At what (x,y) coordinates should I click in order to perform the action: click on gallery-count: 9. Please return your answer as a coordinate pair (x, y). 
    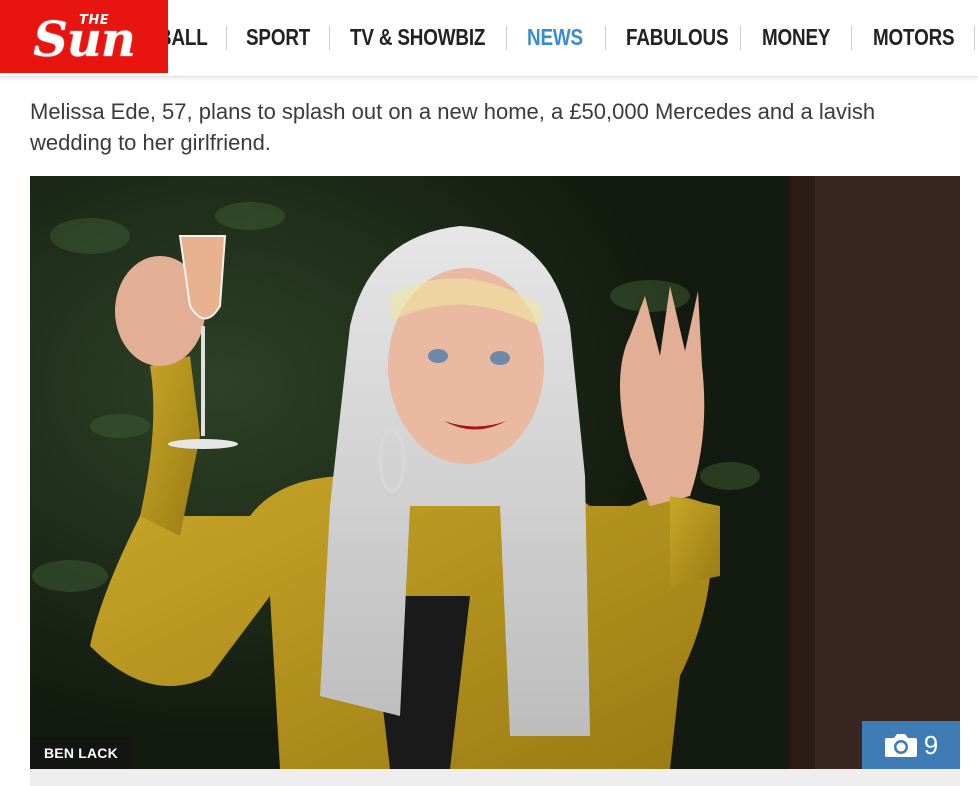
    Looking at the image, I should click on (931, 744).